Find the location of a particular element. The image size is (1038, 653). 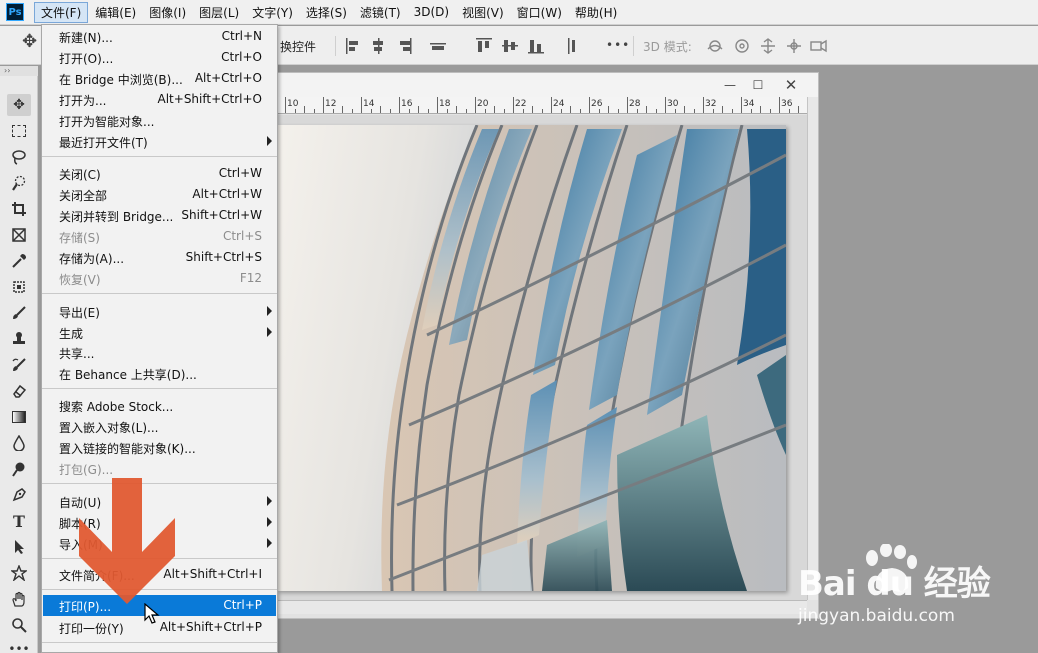

menu-item-generate: 生成 is located at coordinates (159, 332).